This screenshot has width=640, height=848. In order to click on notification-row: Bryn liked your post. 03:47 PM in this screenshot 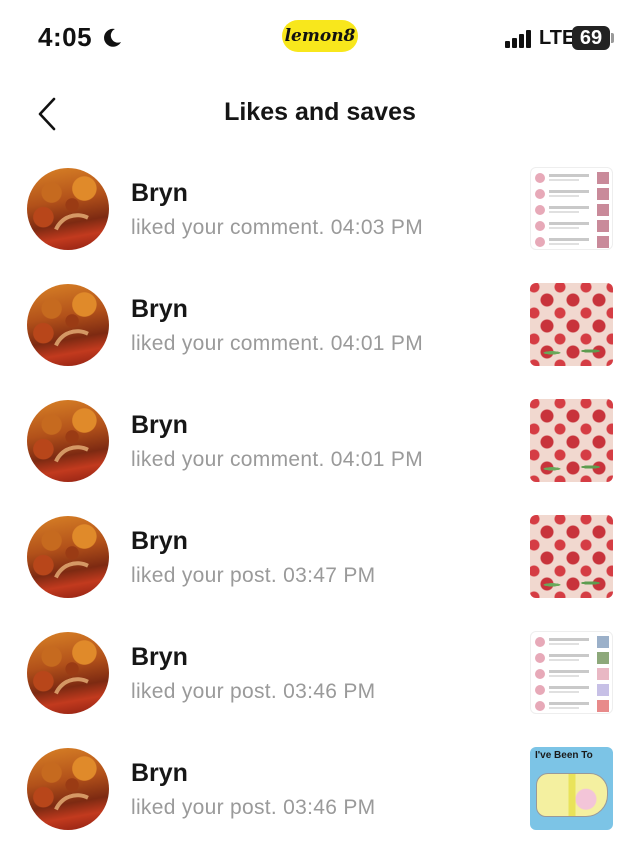, I will do `click(320, 566)`.